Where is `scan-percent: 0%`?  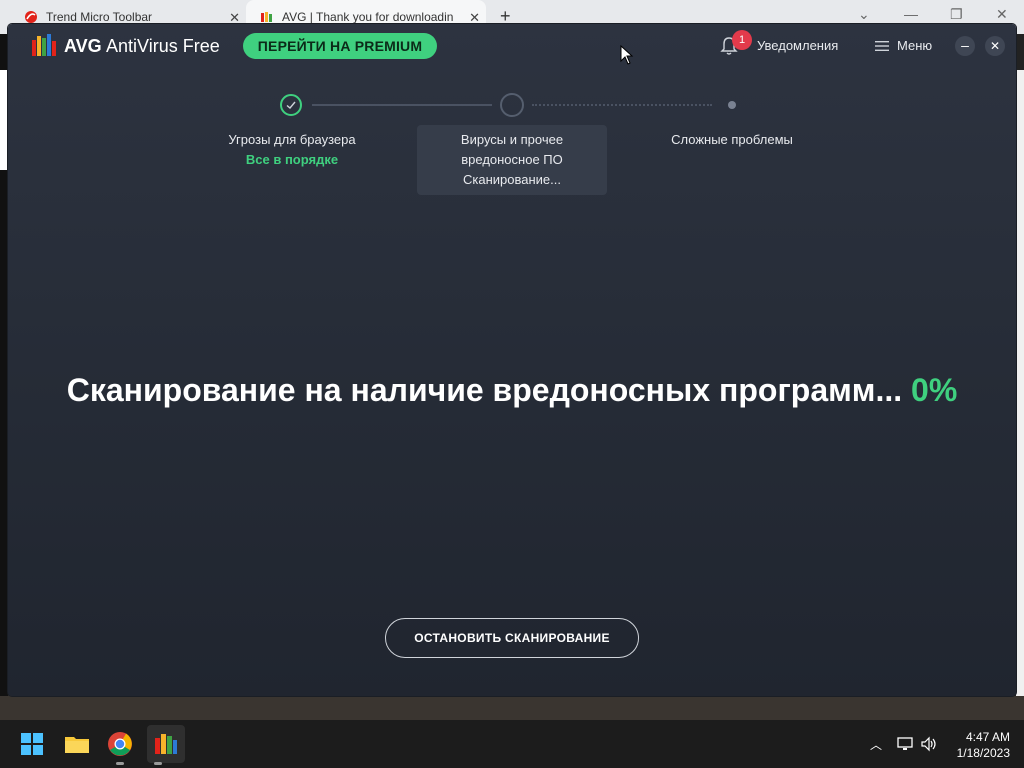
scan-percent: 0% is located at coordinates (934, 390).